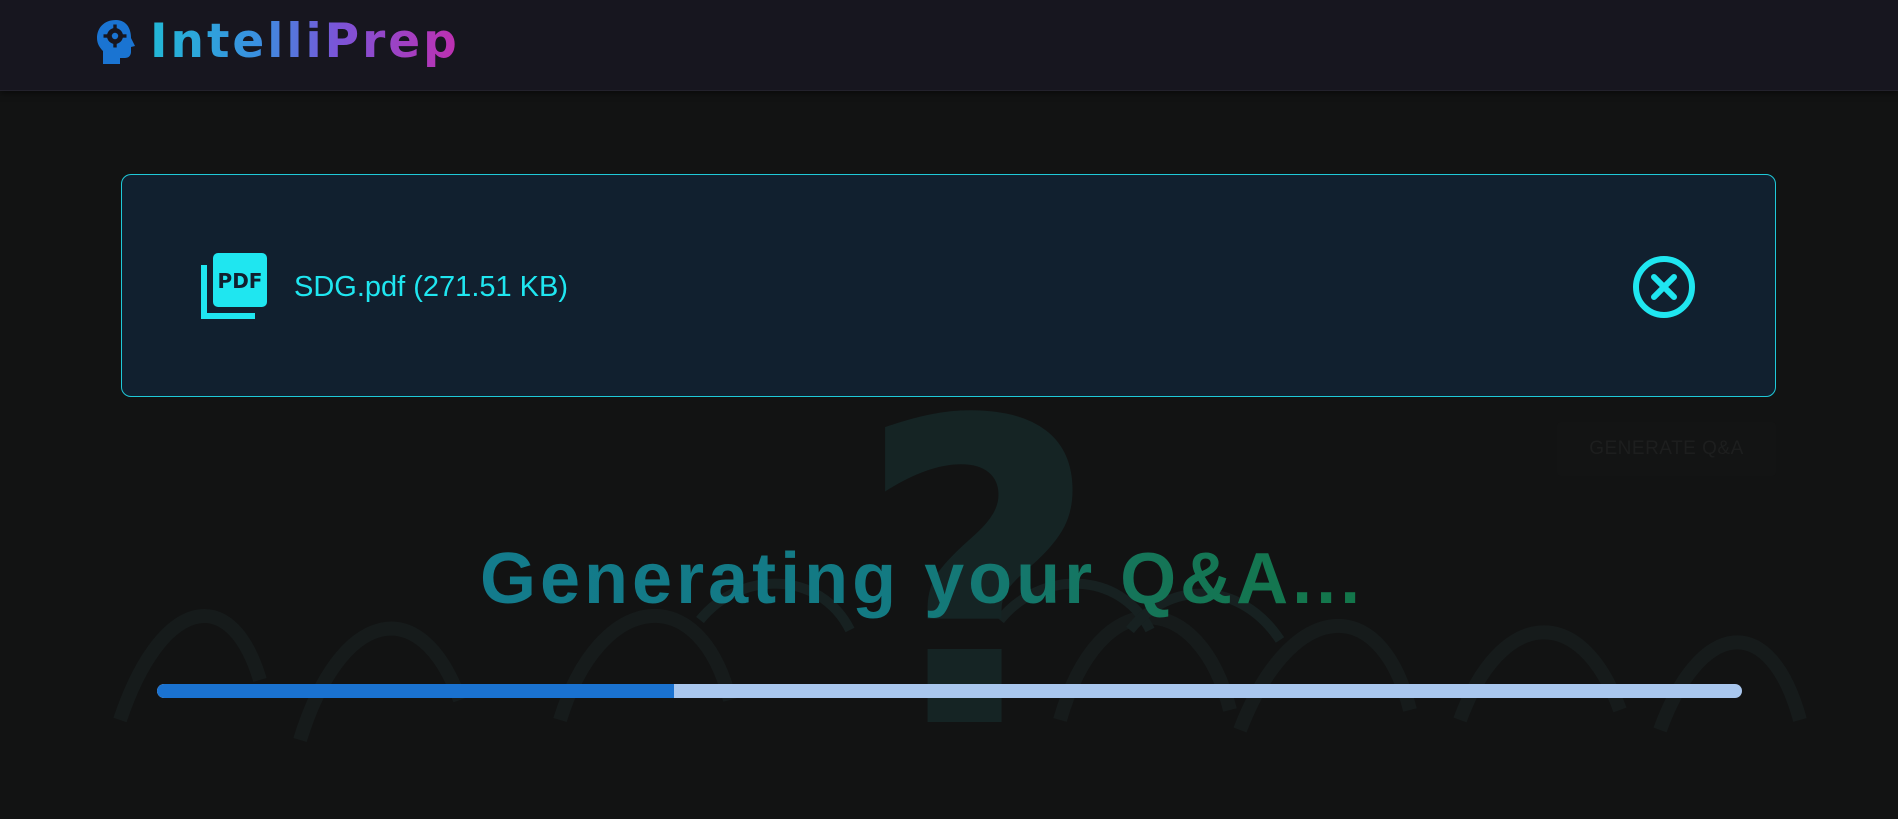  Describe the element at coordinates (1666, 449) in the screenshot. I see `generate-qa-button: GENERATE Q&A` at that location.